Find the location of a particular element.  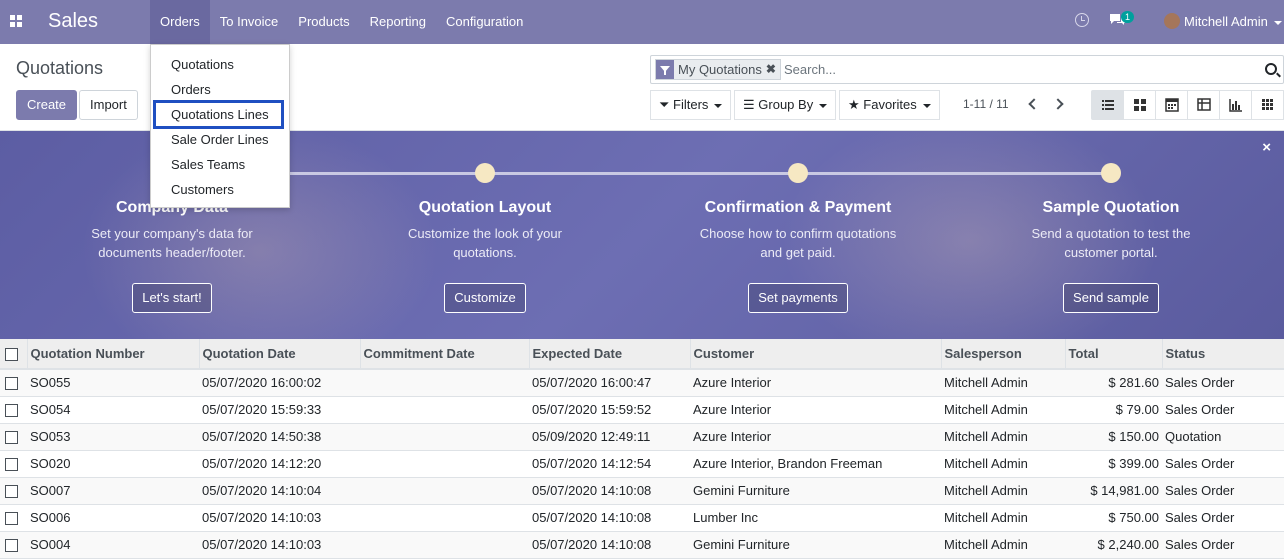

pager-previous-icon is located at coordinates (1034, 104).